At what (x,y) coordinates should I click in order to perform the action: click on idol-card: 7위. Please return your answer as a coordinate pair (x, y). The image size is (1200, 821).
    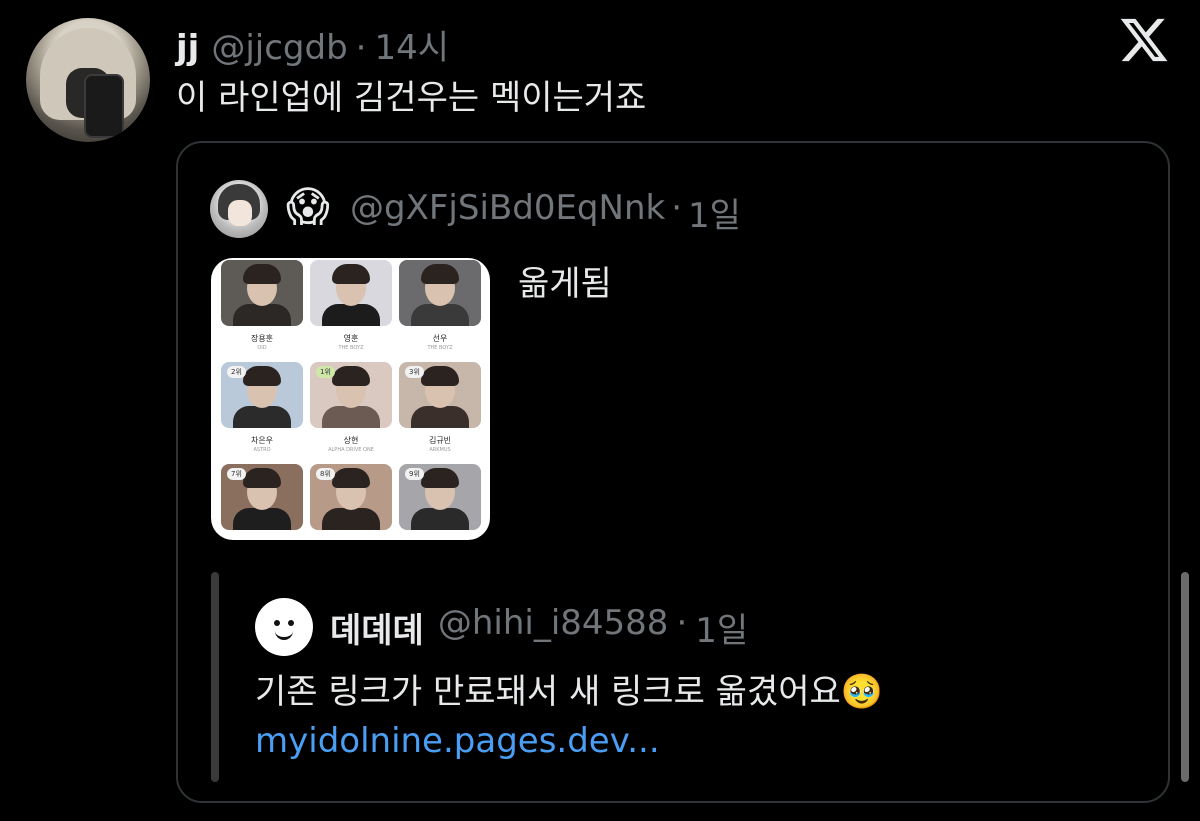
    Looking at the image, I should click on (262, 502).